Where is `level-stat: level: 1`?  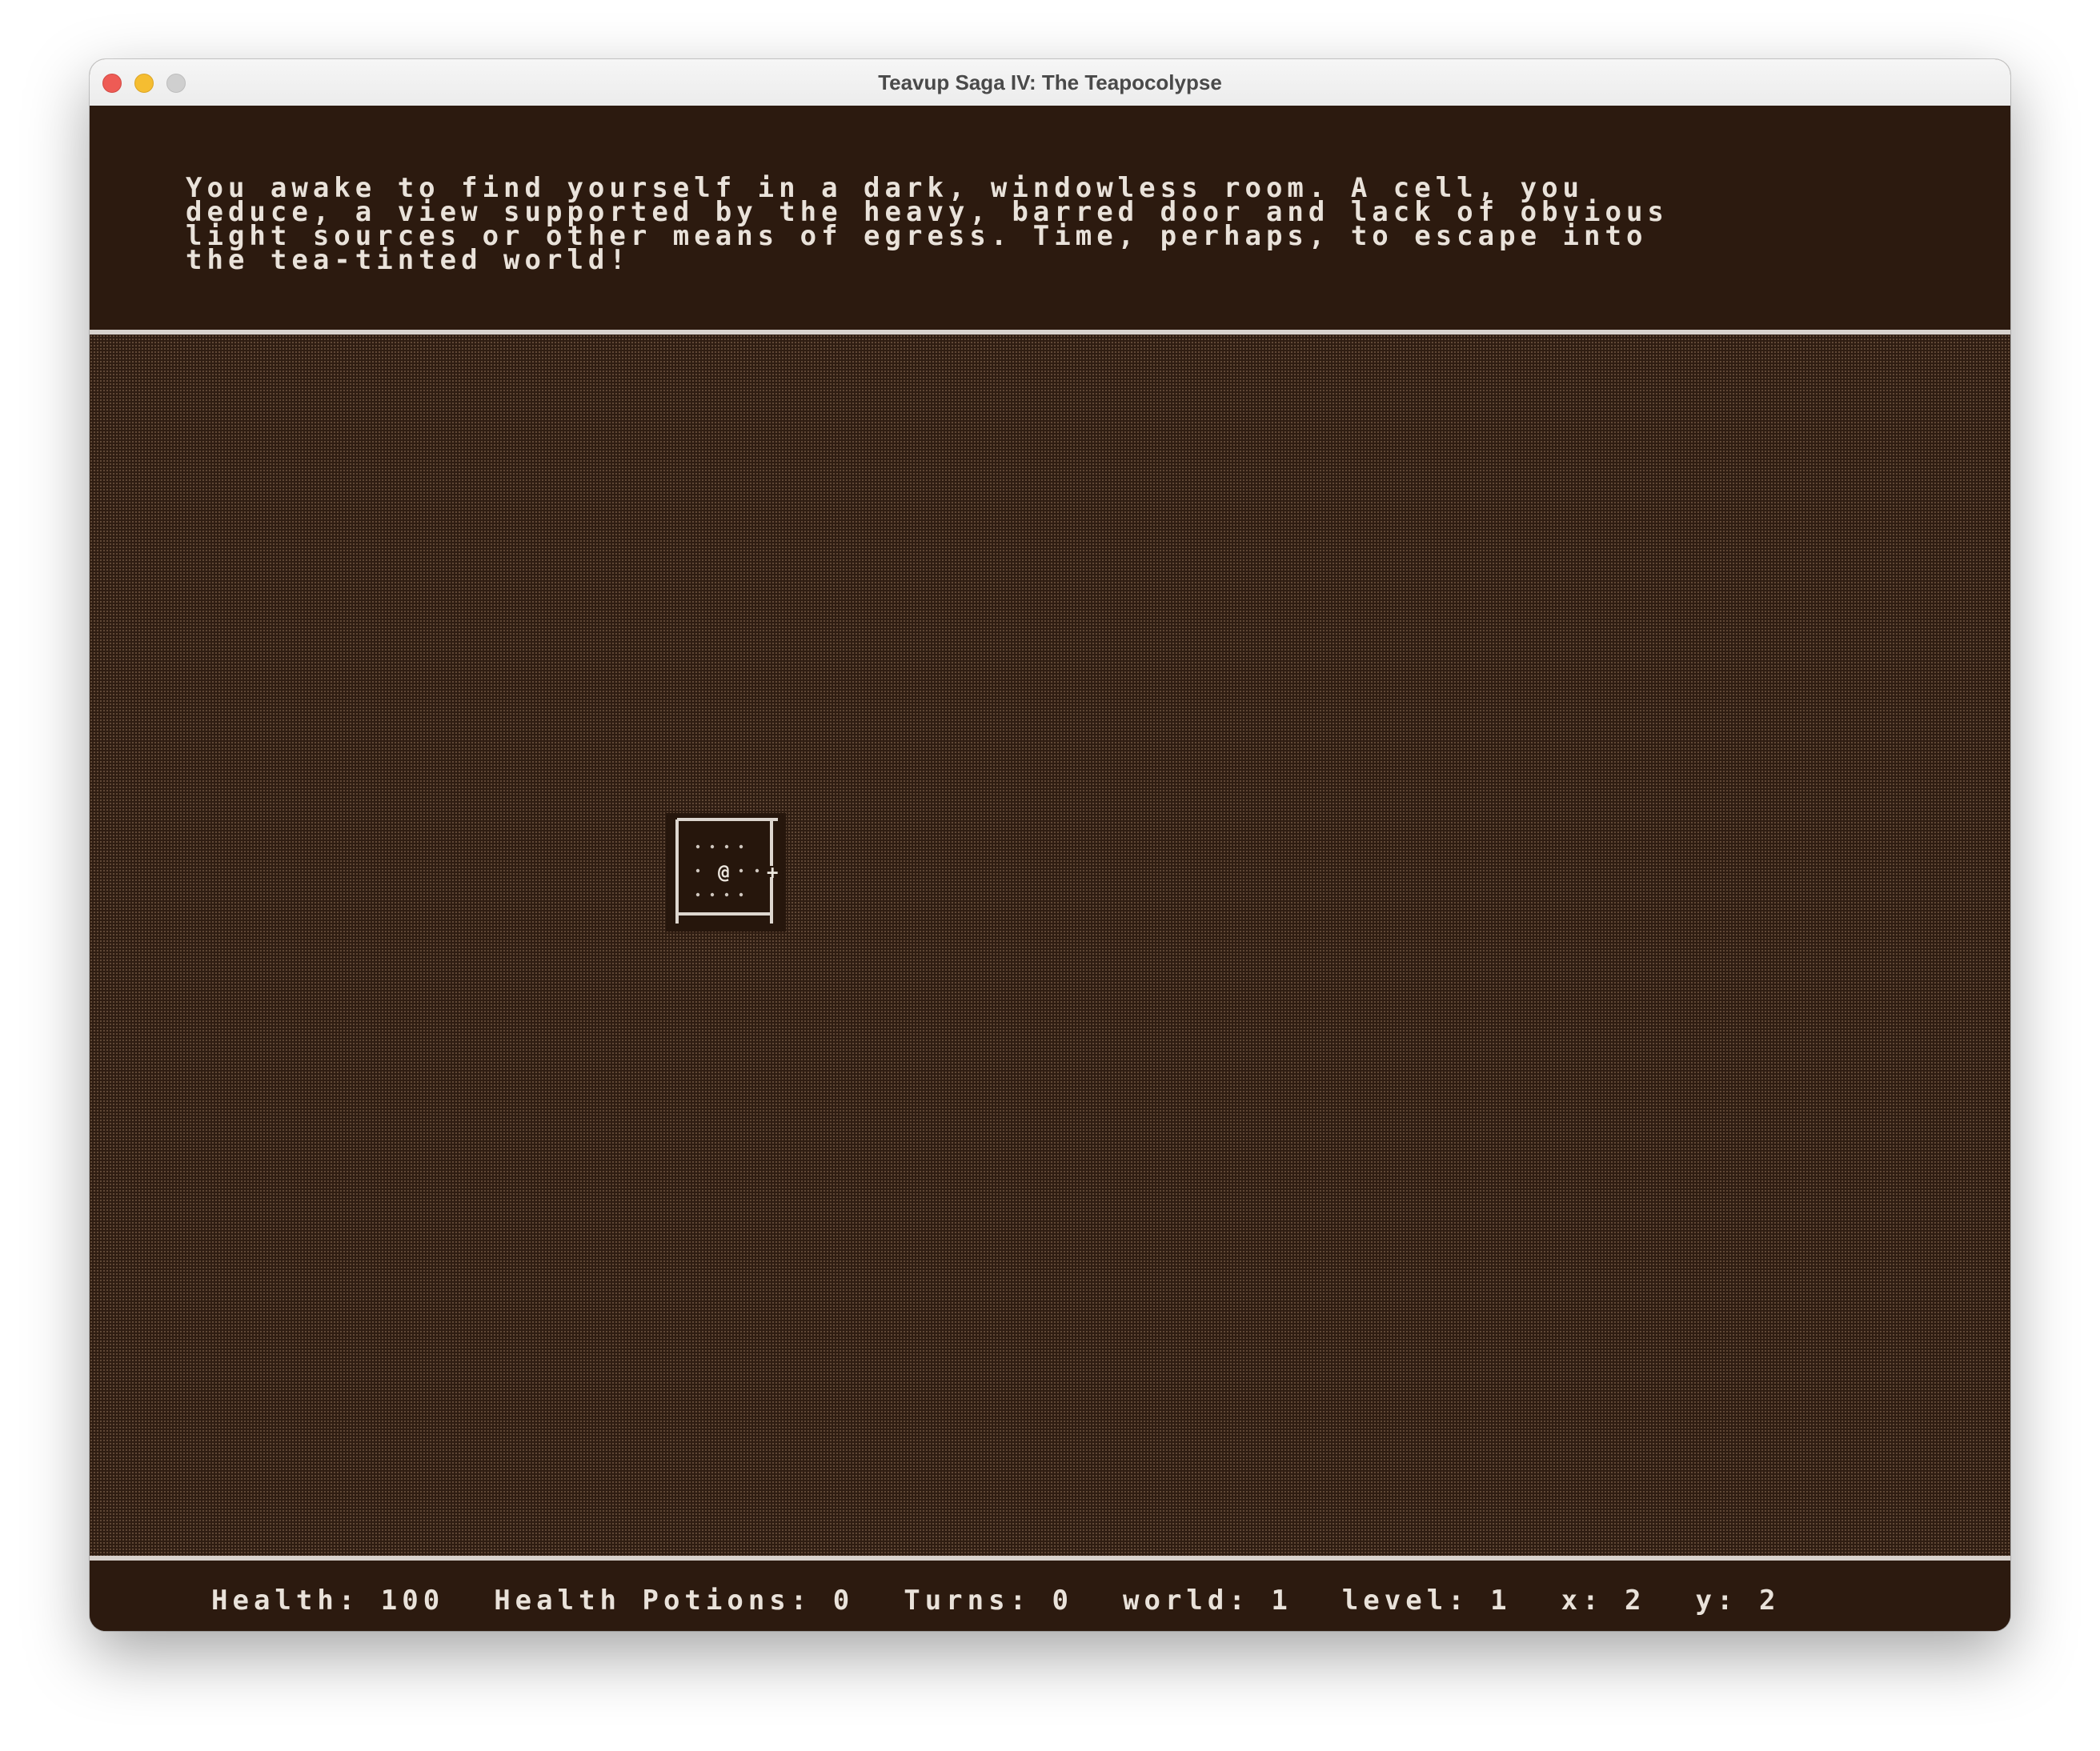
level-stat: level: 1 is located at coordinates (1427, 1601).